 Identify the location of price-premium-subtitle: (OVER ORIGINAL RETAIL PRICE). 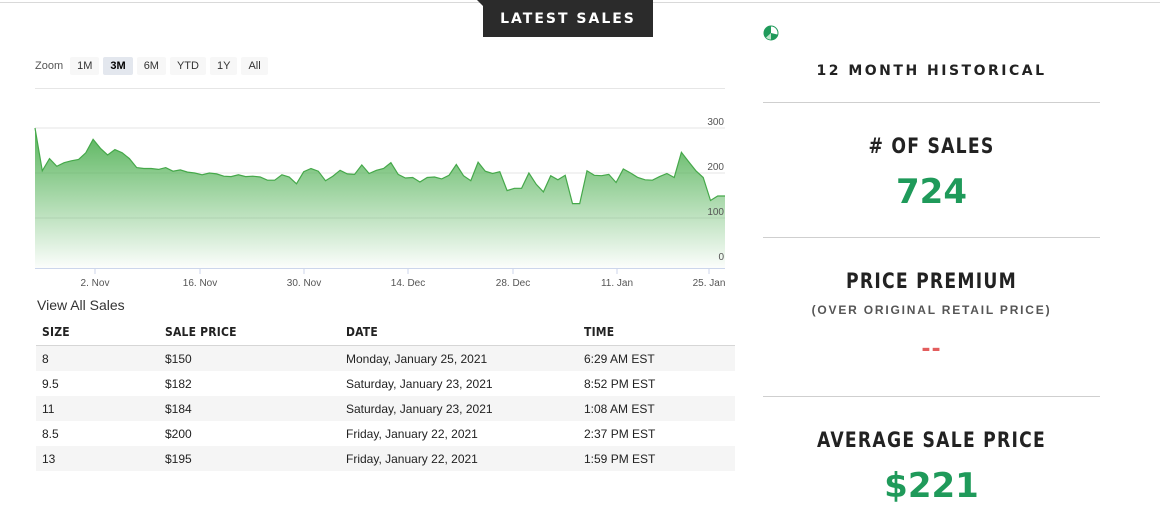
(931, 310).